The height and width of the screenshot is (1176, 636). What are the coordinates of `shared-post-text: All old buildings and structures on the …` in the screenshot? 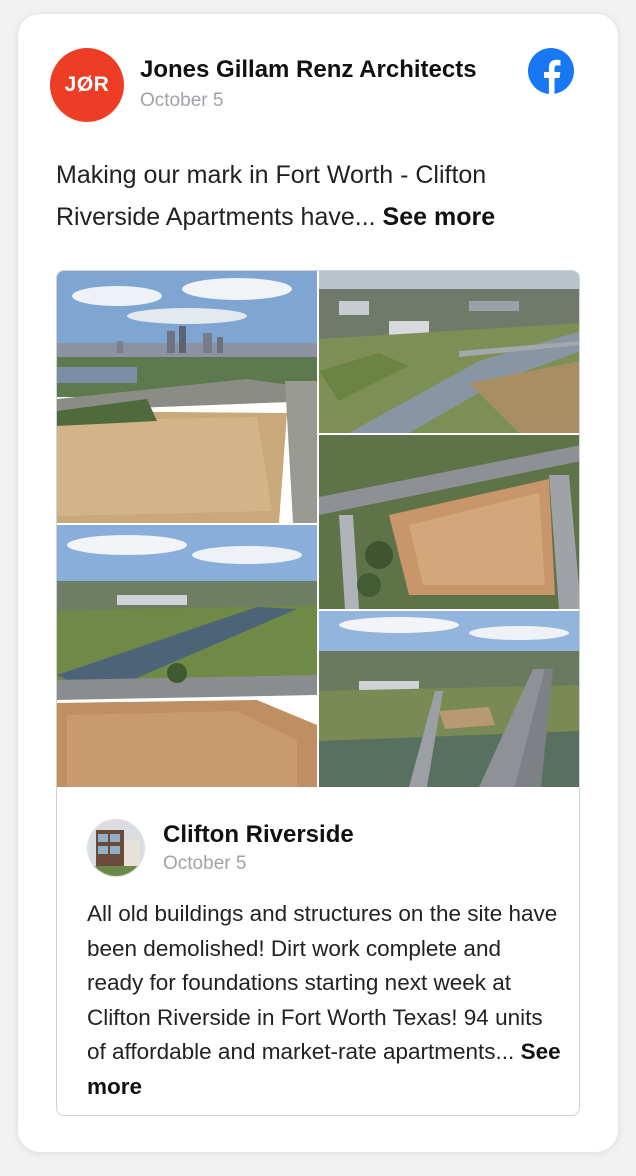 It's located at (325, 1000).